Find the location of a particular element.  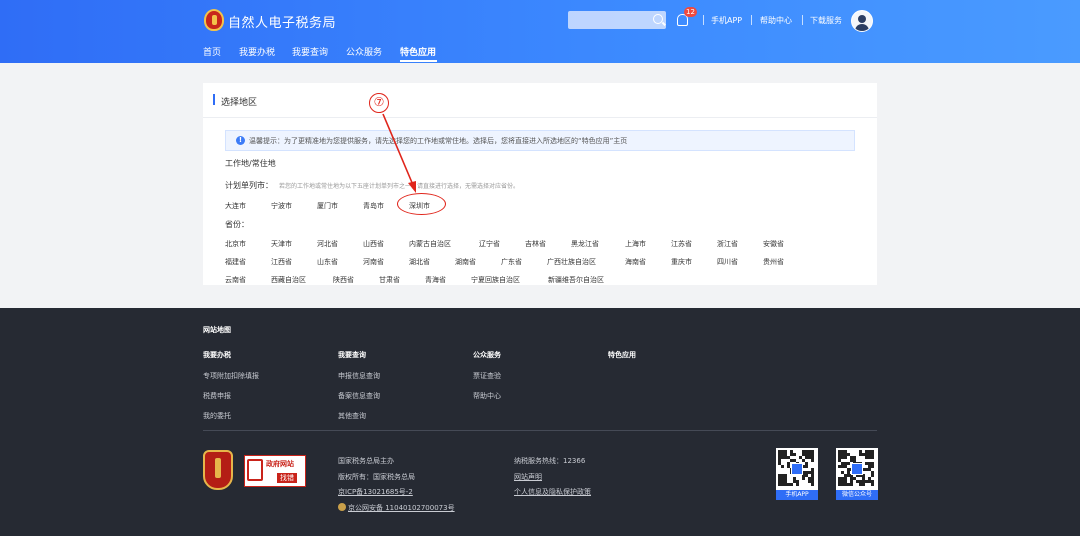

province-option: 甘肃省 is located at coordinates (389, 280).